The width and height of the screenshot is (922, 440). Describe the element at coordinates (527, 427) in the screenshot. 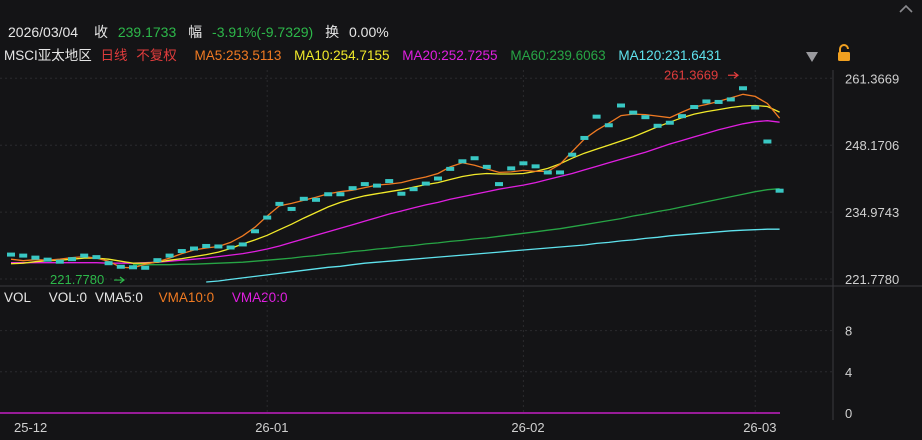

I see `date-tick-label: 26-02` at that location.